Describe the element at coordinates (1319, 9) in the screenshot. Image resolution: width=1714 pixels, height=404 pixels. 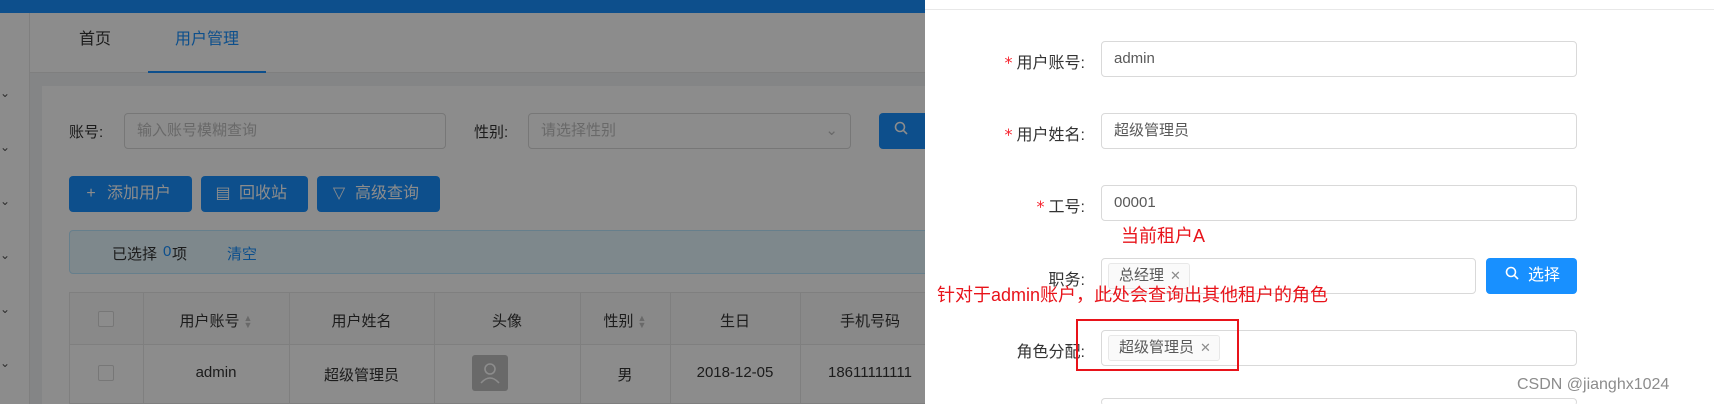
I see `drawer-header-divider` at that location.